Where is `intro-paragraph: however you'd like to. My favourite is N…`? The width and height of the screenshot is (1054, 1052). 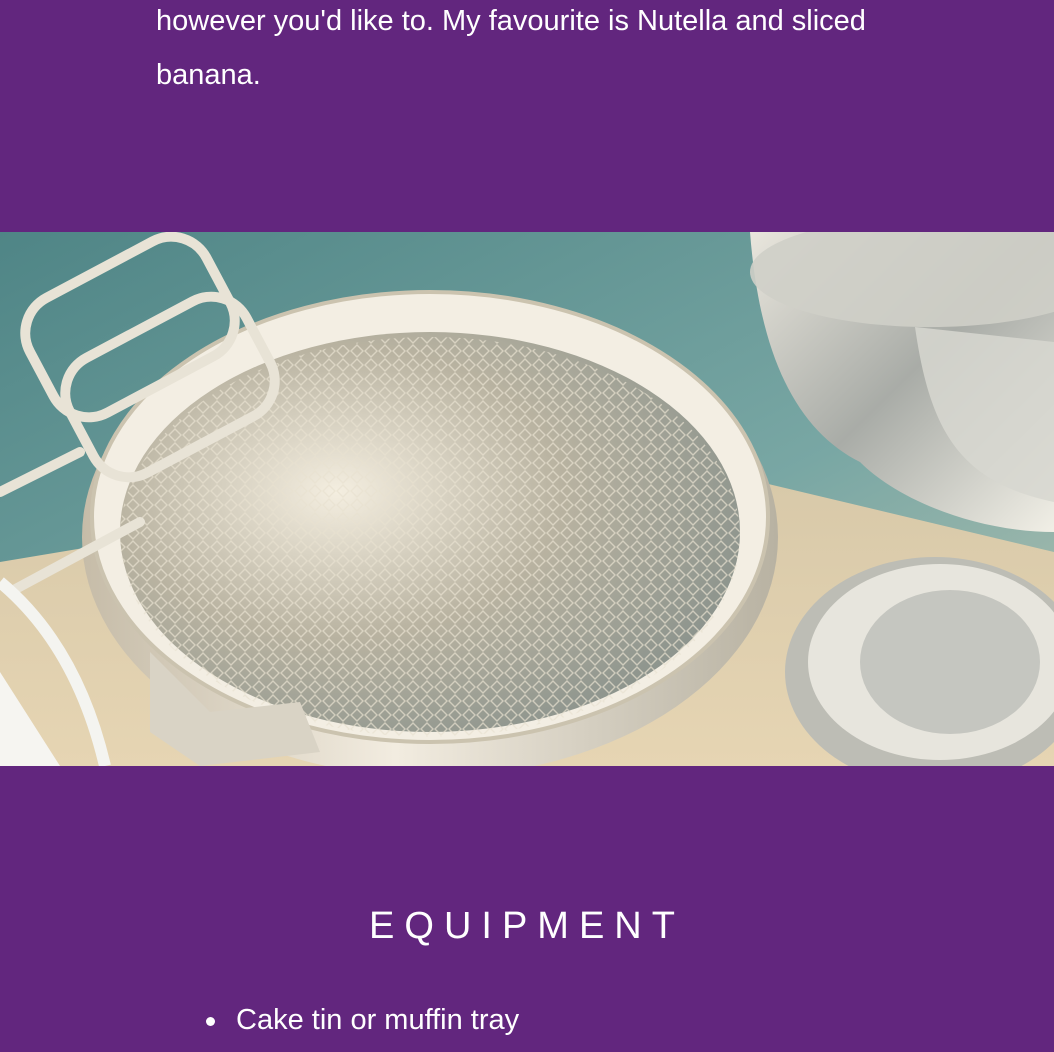
intro-paragraph: however you'd like to. My favourite is N… is located at coordinates (511, 48).